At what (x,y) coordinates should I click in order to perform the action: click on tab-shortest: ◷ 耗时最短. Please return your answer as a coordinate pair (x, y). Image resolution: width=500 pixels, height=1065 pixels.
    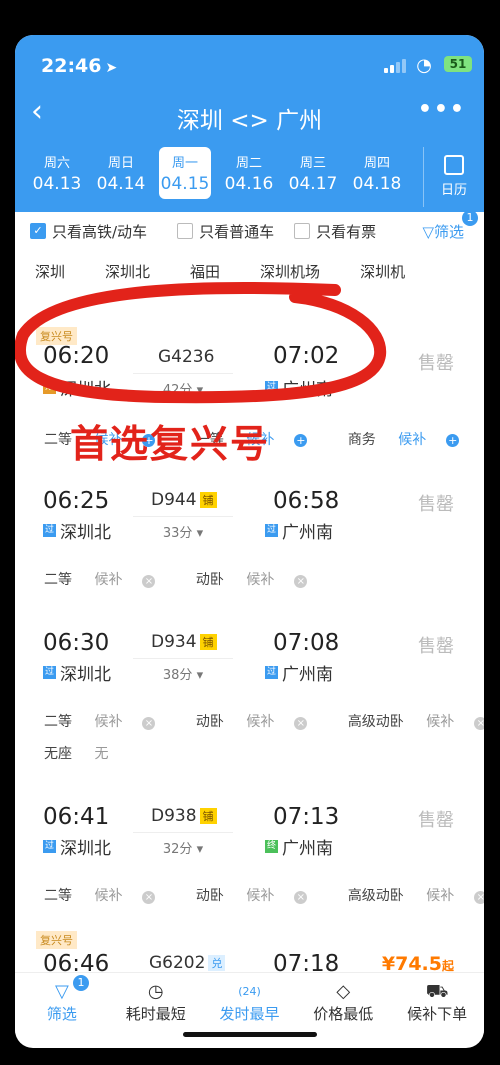
    Looking at the image, I should click on (156, 1003).